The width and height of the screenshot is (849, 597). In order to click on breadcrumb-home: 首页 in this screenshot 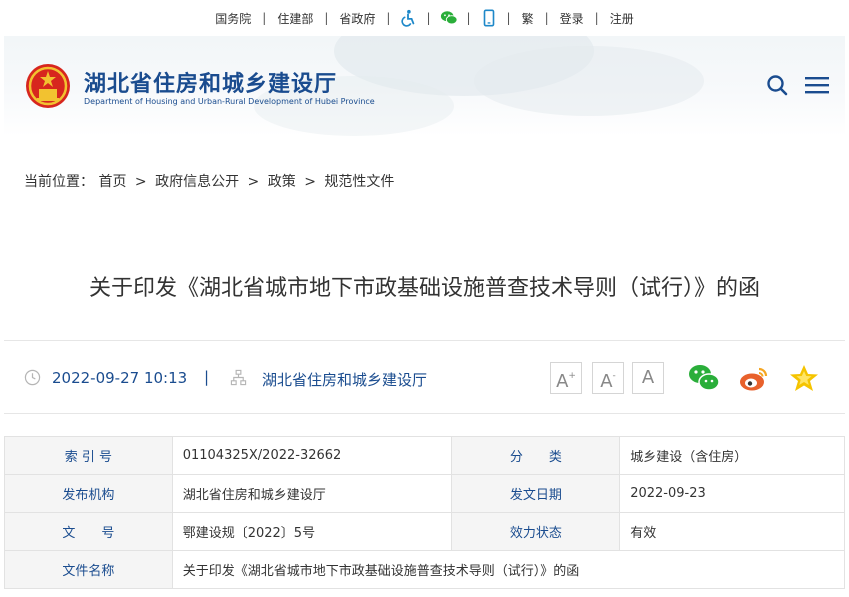, I will do `click(112, 182)`.